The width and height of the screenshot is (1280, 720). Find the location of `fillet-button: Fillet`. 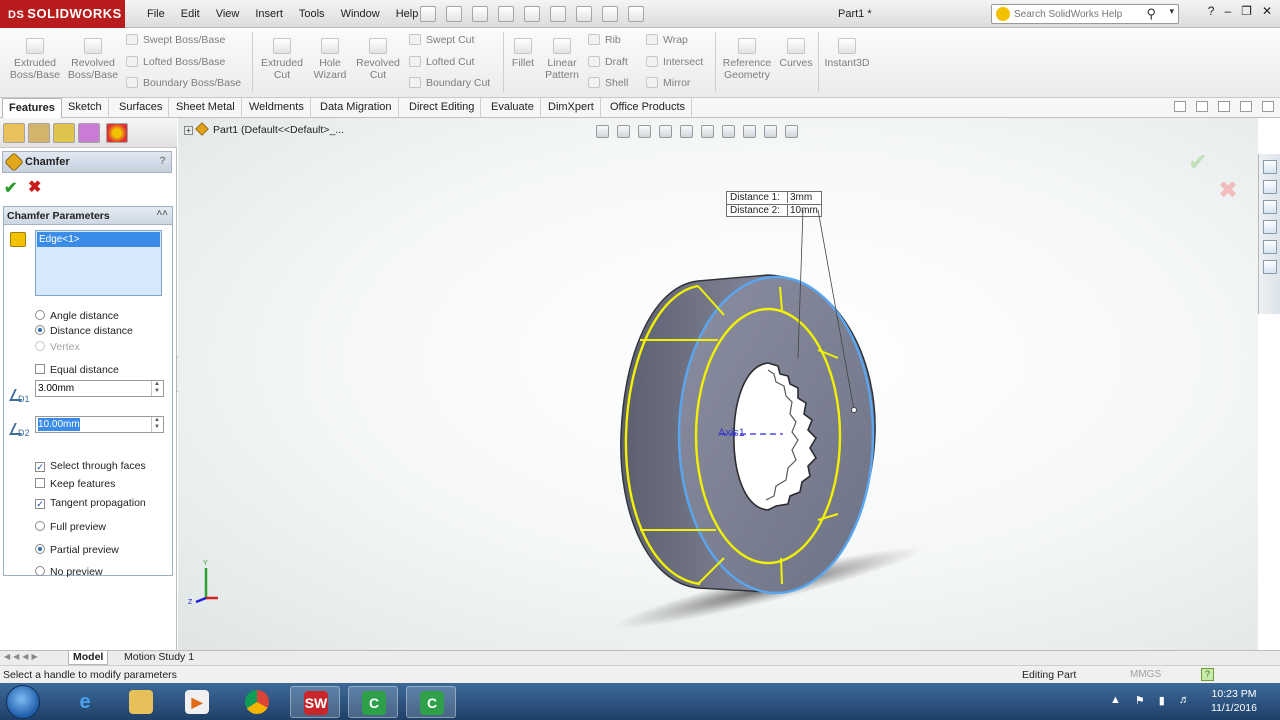

fillet-button: Fillet is located at coordinates (523, 53).